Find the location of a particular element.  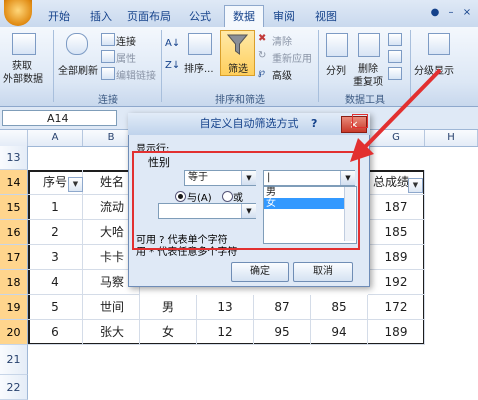

row-header-15: 15 is located at coordinates (14, 207).